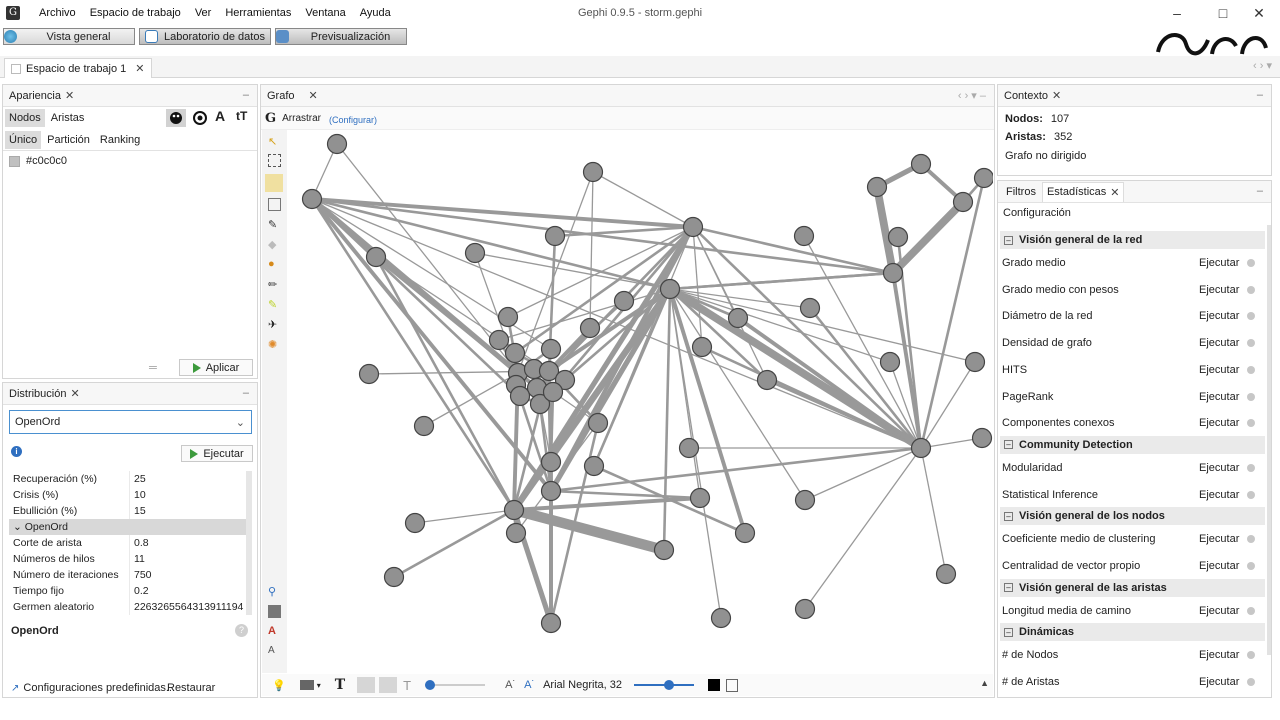 This screenshot has width=1280, height=720. What do you see at coordinates (139, 68) in the screenshot?
I see `close-workspace-icon: ✕` at bounding box center [139, 68].